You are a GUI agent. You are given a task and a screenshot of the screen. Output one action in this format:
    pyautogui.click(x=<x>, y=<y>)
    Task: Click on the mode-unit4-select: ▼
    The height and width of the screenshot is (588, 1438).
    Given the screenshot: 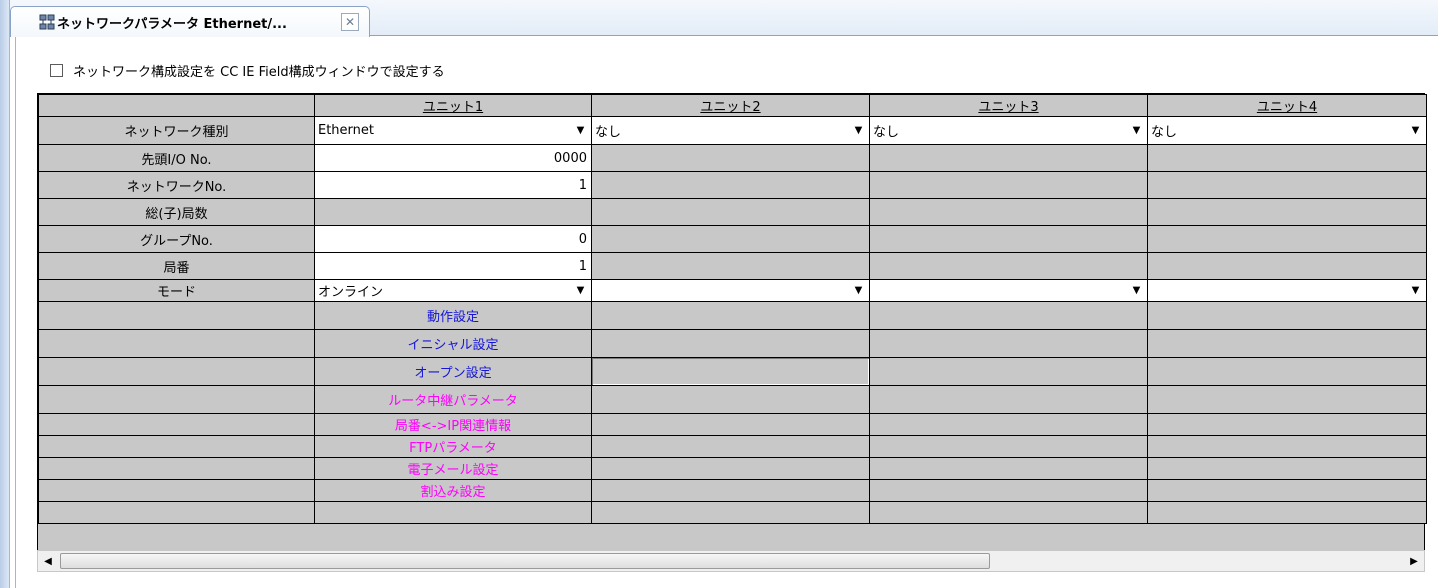 What is the action you would take?
    pyautogui.click(x=1287, y=290)
    